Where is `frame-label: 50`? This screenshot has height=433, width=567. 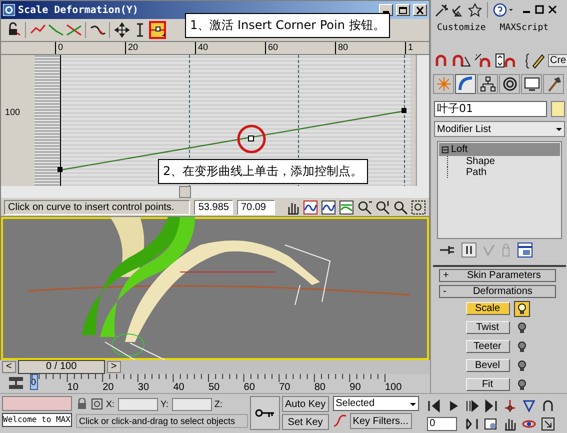 frame-label: 50 is located at coordinates (214, 387).